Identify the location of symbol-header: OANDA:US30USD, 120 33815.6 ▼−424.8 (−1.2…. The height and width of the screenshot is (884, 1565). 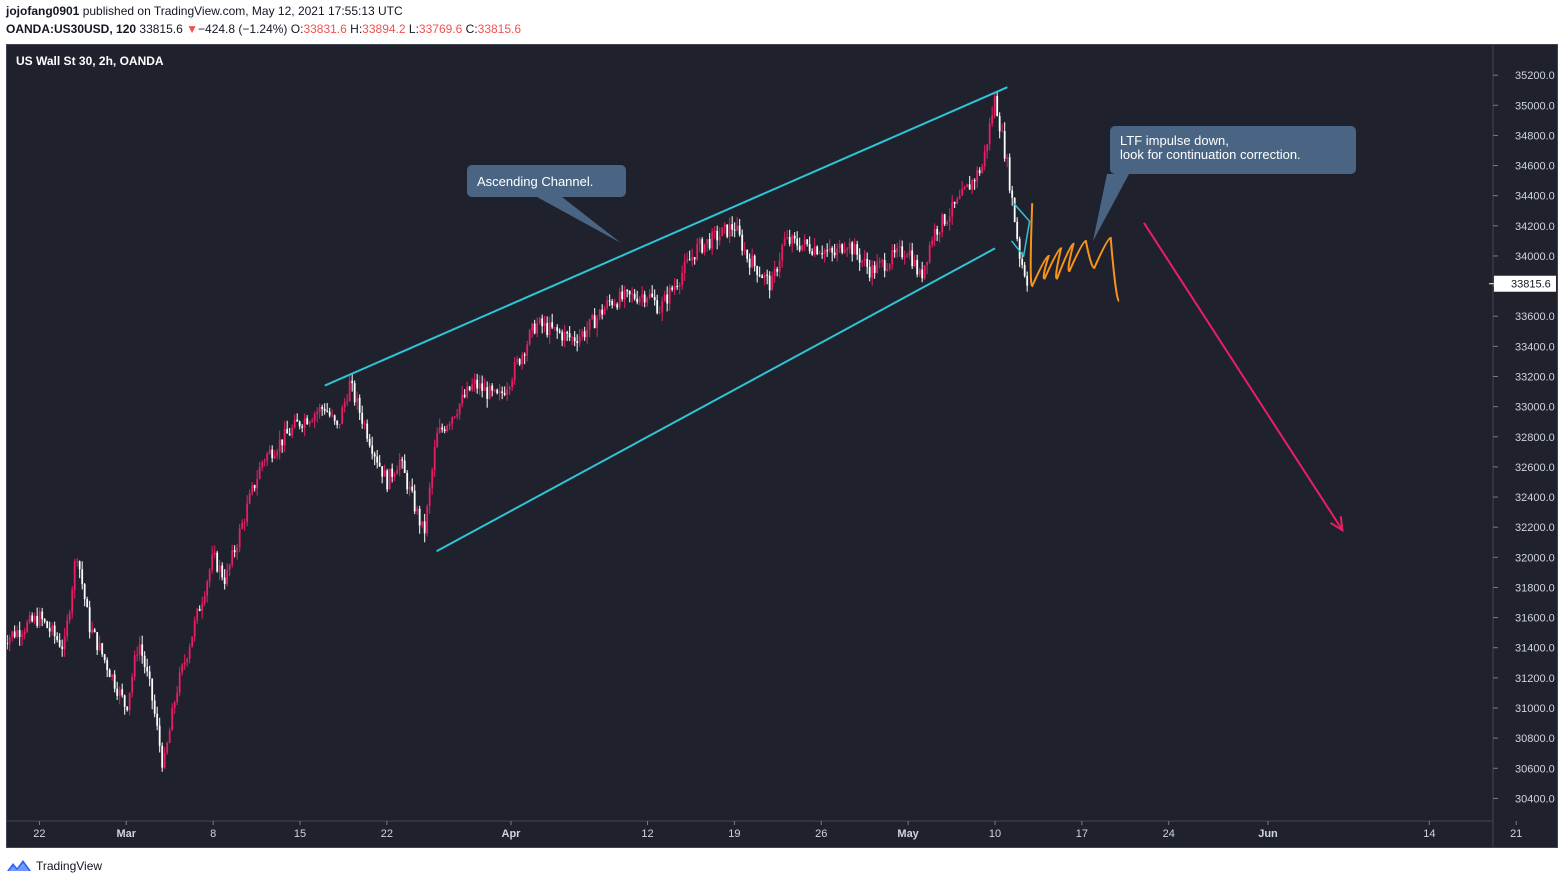
(263, 29).